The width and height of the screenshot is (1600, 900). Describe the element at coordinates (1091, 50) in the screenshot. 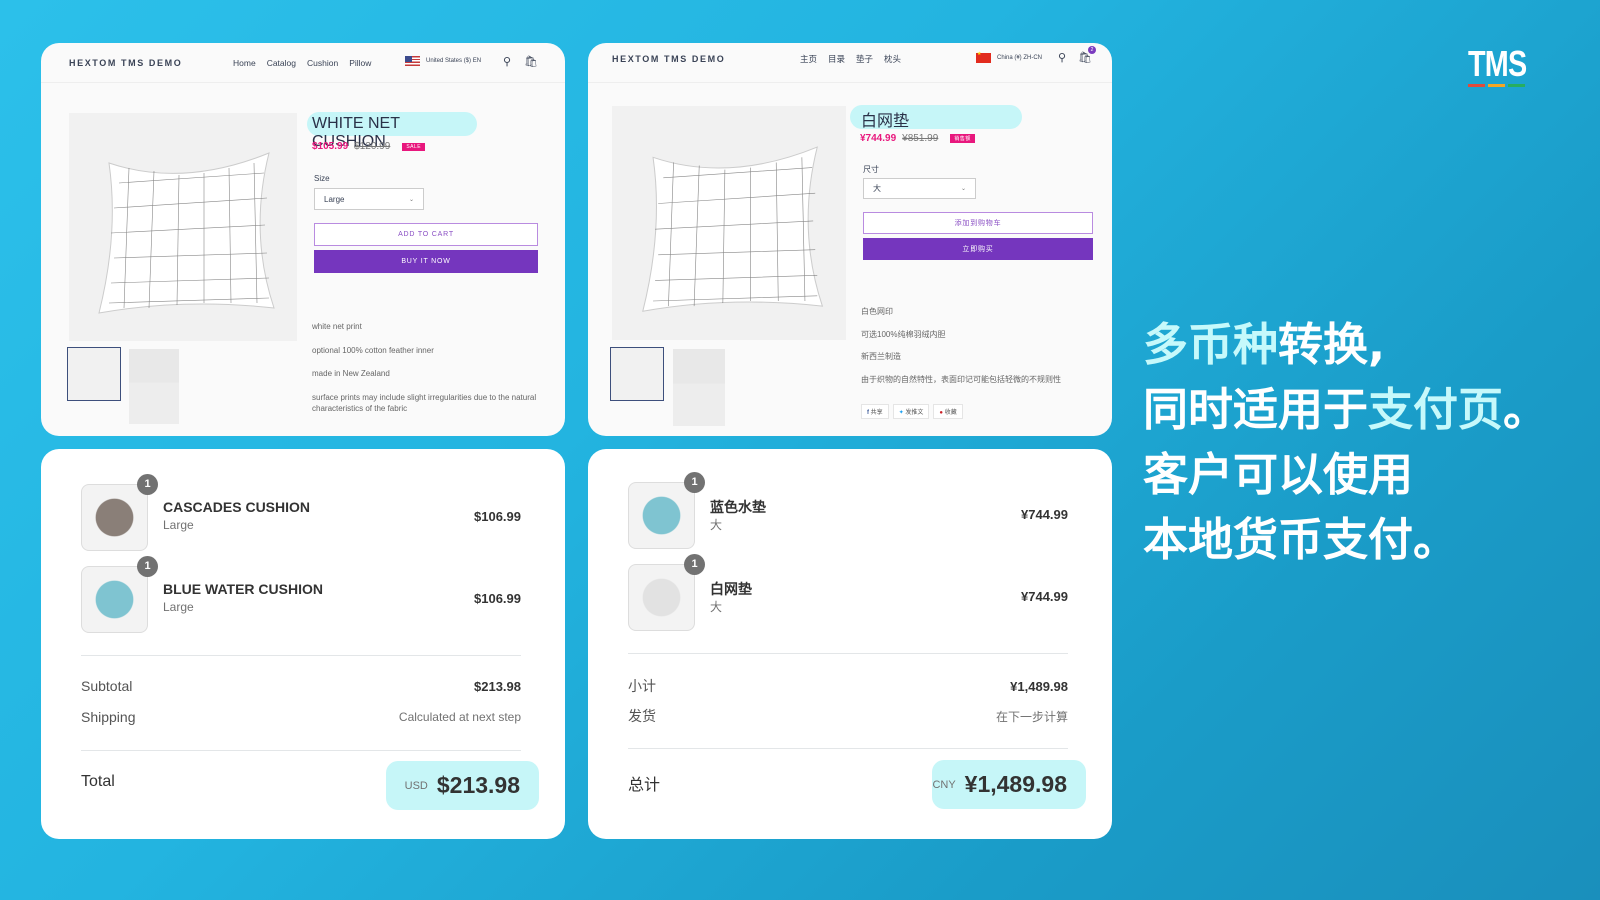

I see `cart-count-badge: 2` at that location.